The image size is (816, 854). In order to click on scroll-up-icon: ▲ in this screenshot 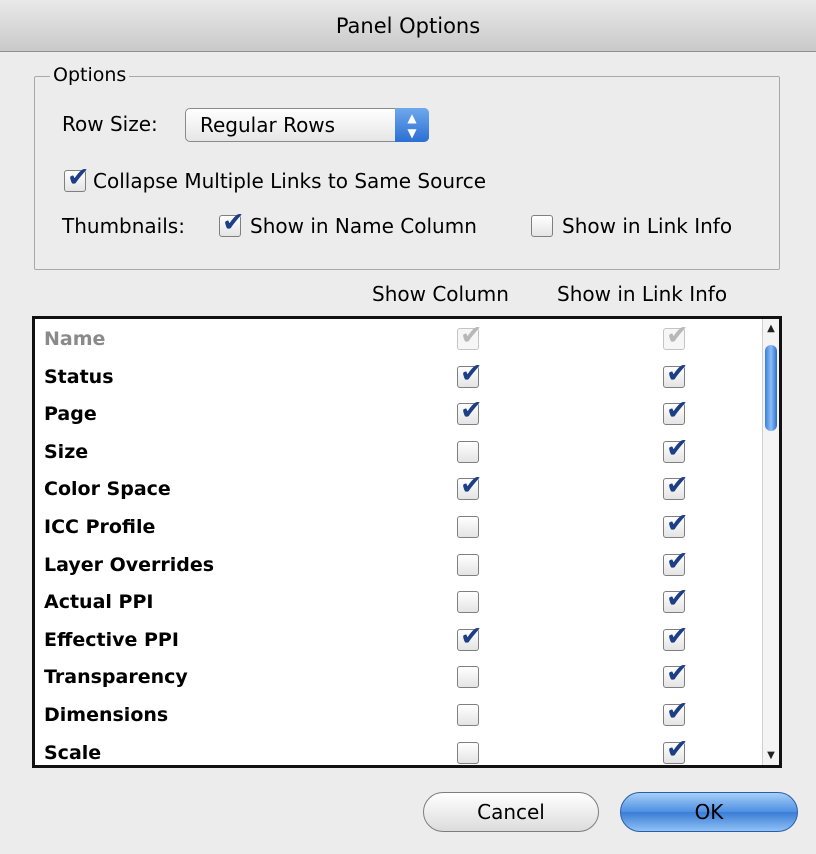, I will do `click(771, 328)`.